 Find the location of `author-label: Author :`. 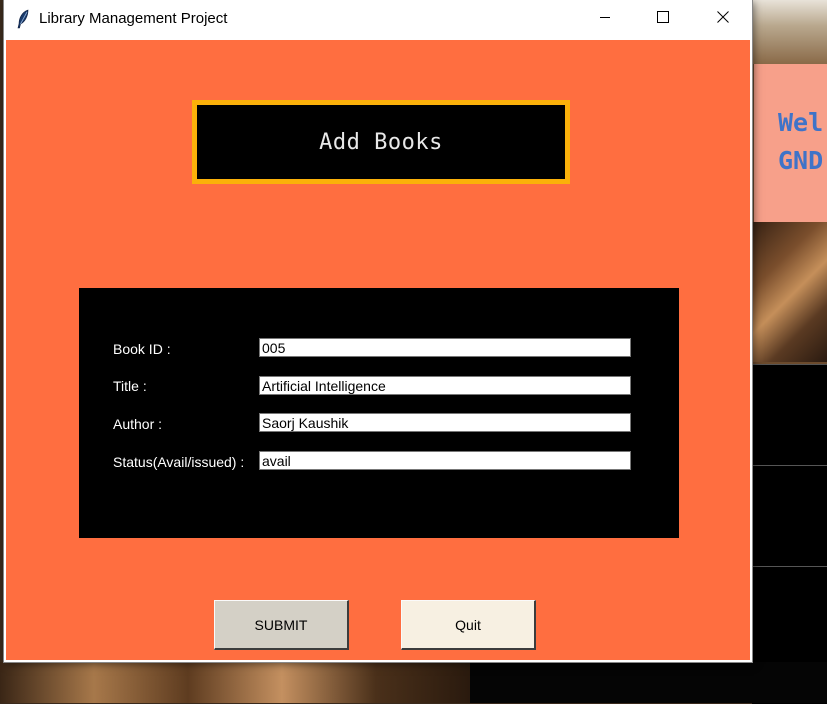

author-label: Author : is located at coordinates (138, 424).